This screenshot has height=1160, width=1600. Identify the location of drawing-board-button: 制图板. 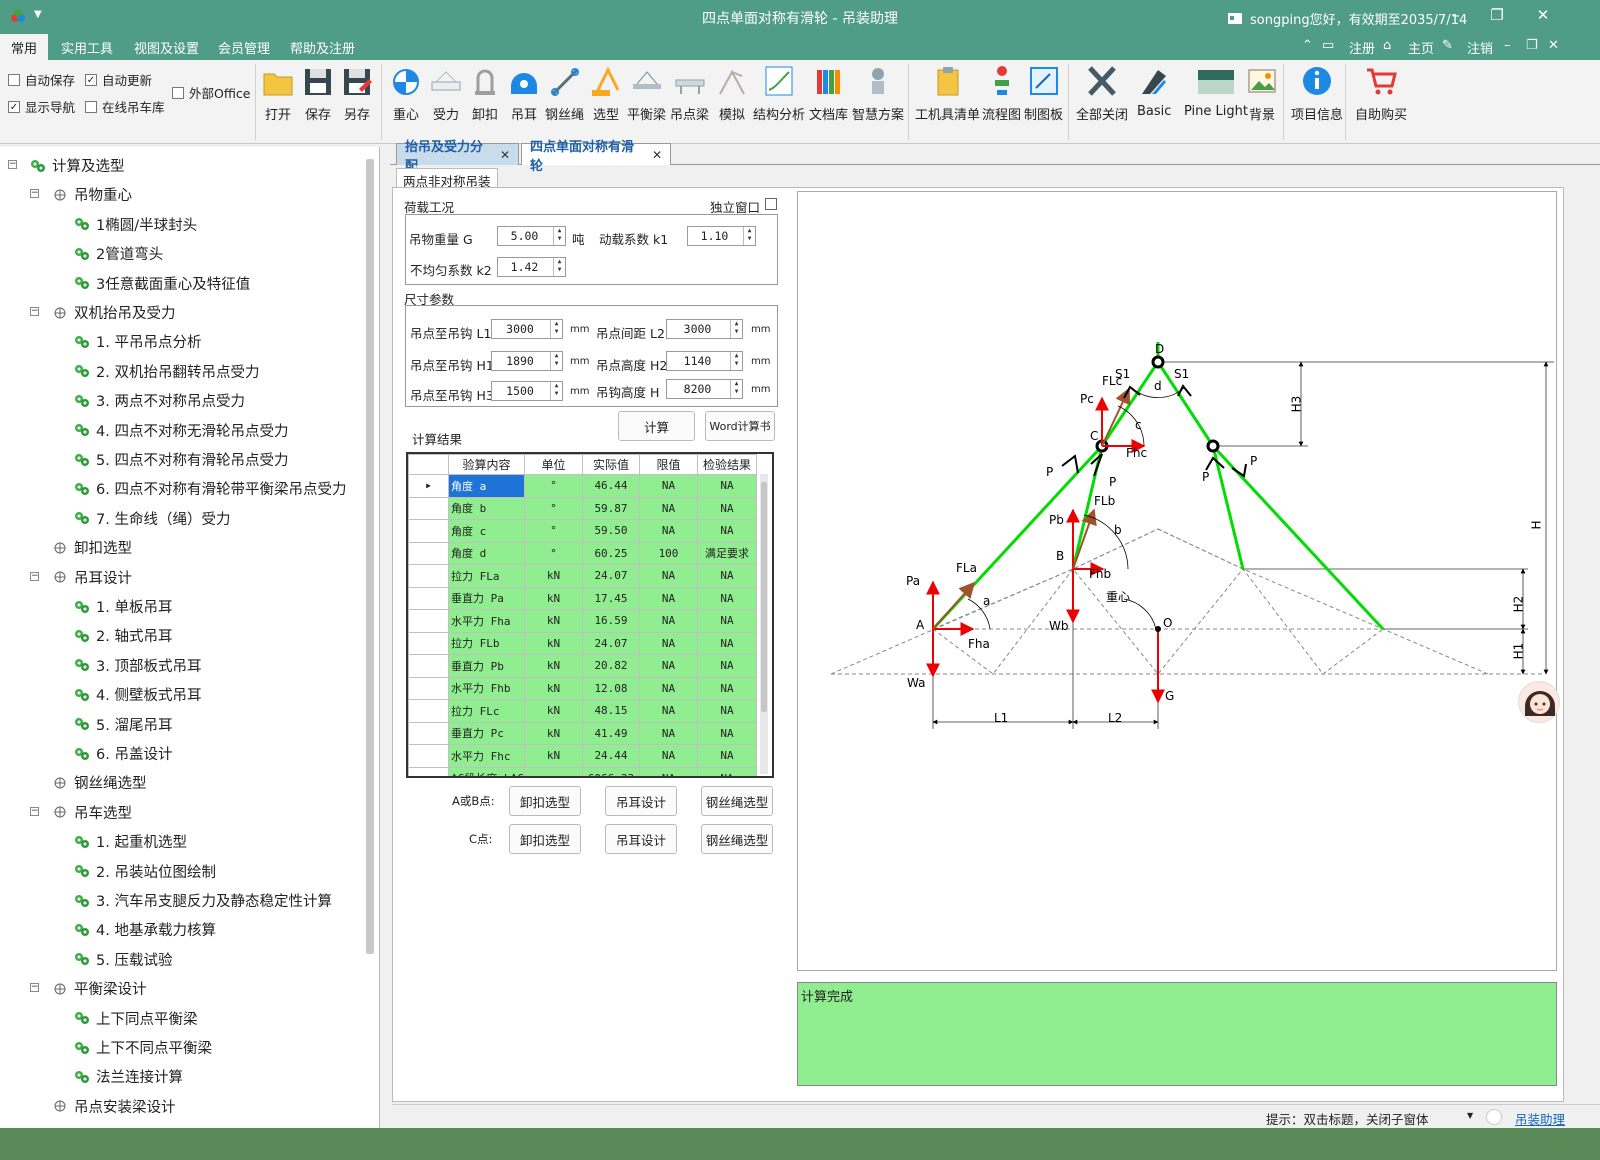
(1043, 97).